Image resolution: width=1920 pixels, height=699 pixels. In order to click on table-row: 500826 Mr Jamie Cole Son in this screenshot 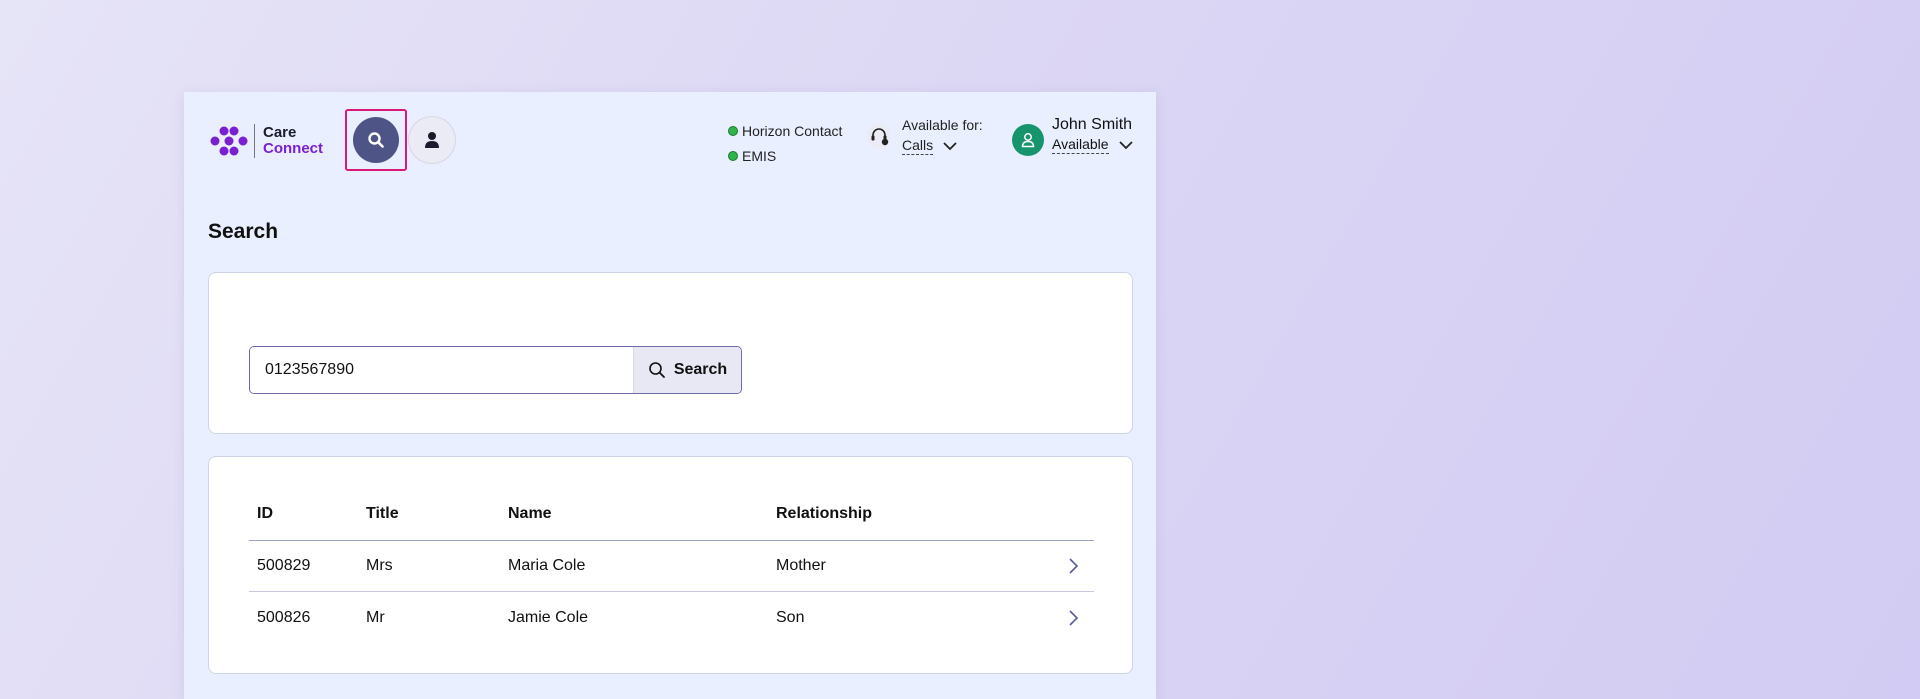, I will do `click(671, 617)`.